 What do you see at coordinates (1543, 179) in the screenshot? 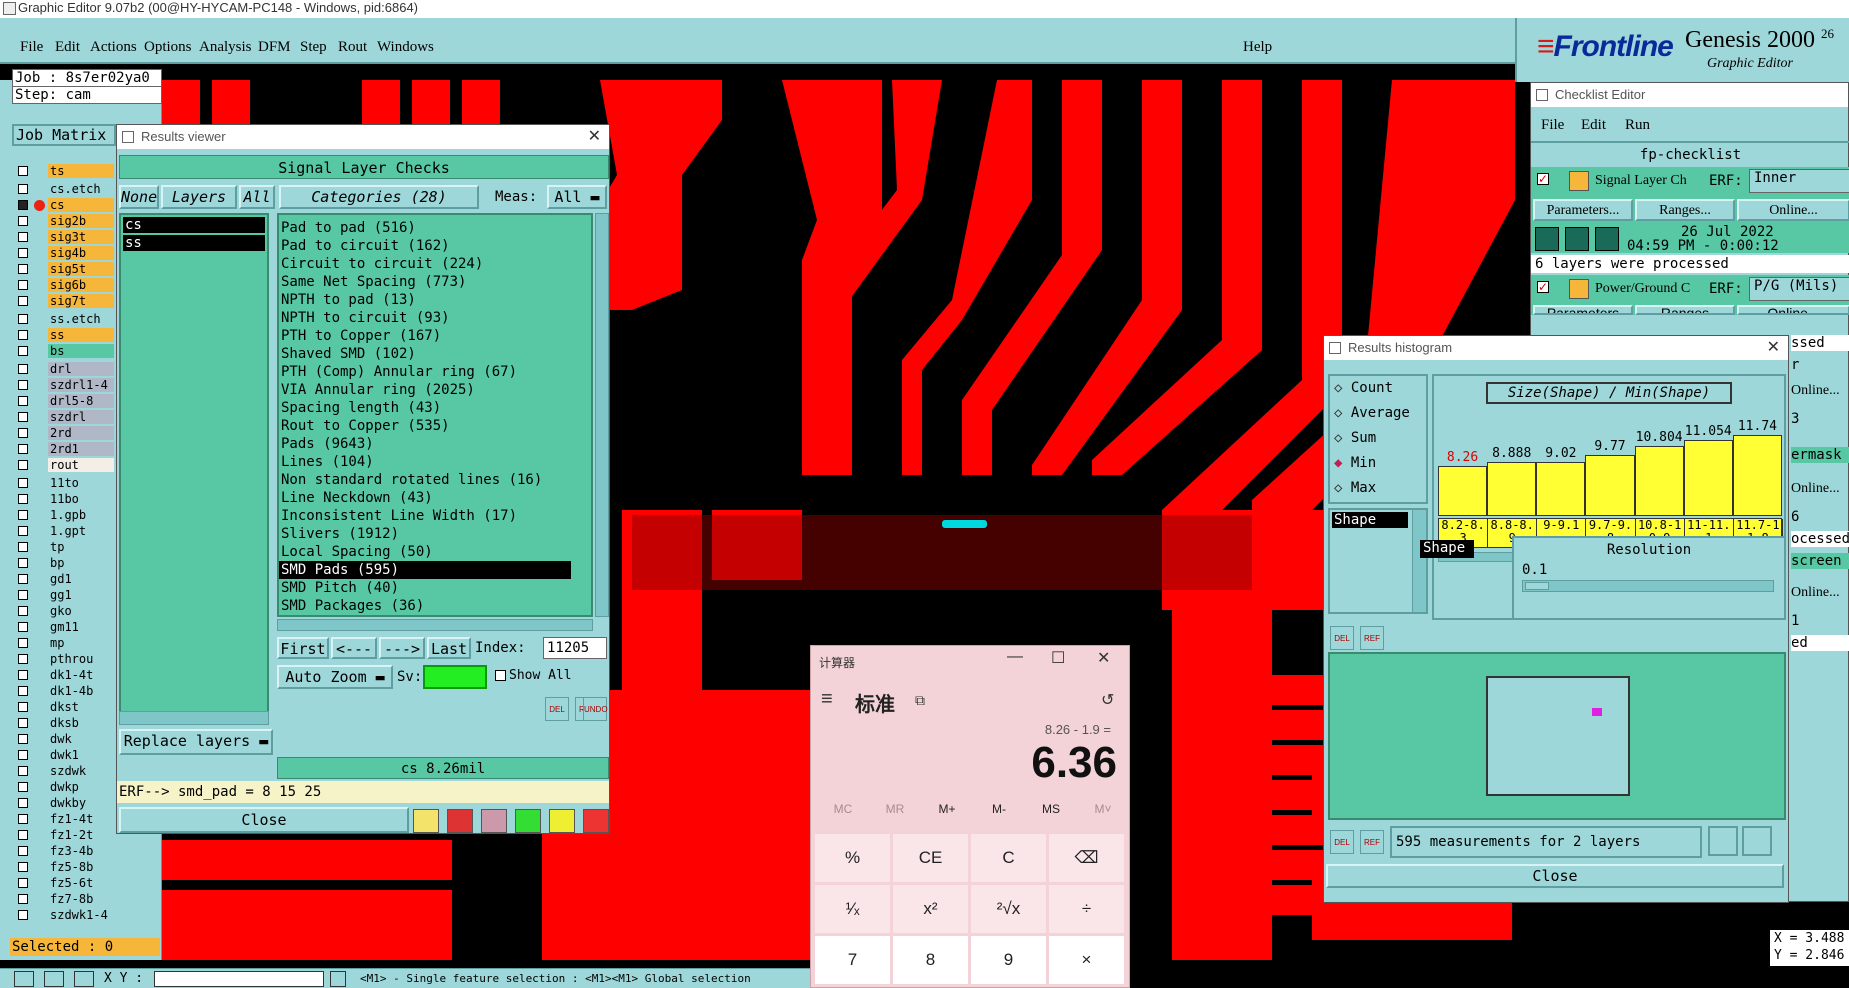
I see `item1-checkbox: ✓` at bounding box center [1543, 179].